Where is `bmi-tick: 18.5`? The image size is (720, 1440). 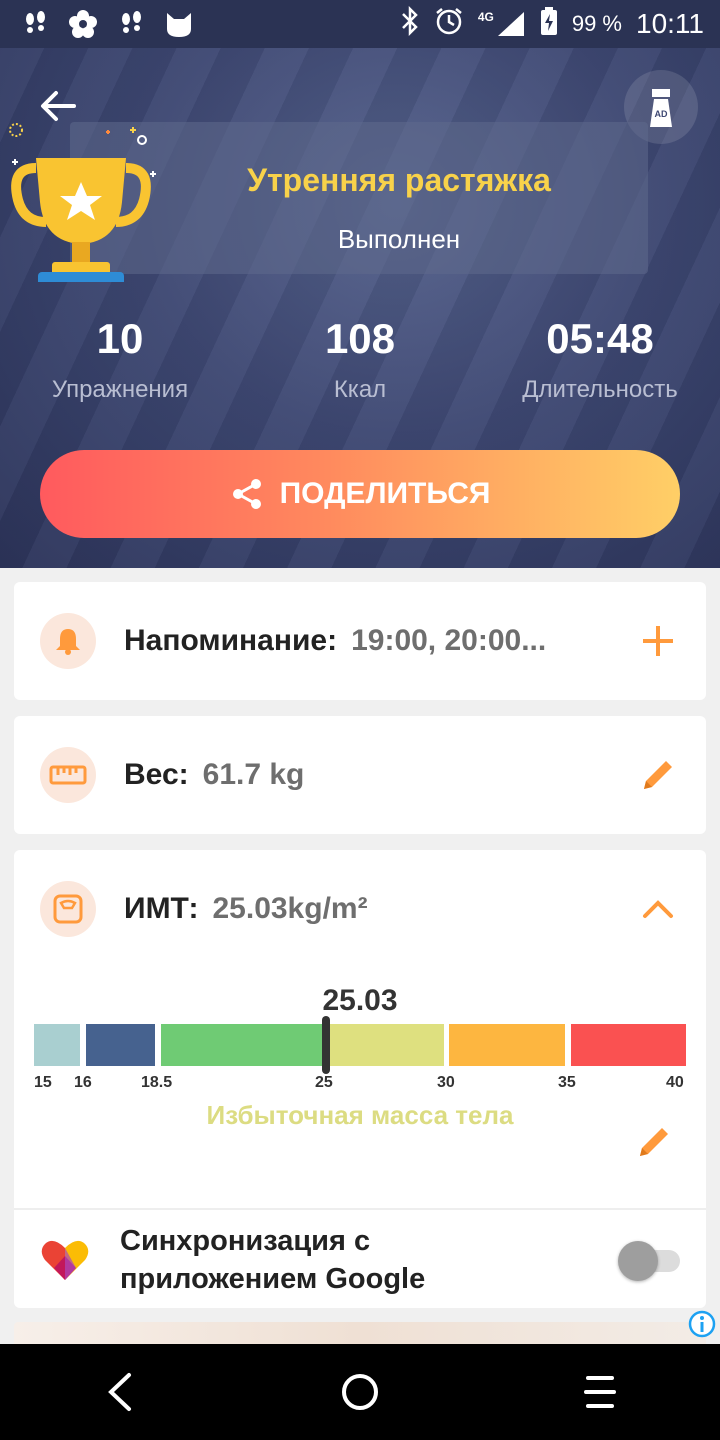
bmi-tick: 18.5 is located at coordinates (157, 1082).